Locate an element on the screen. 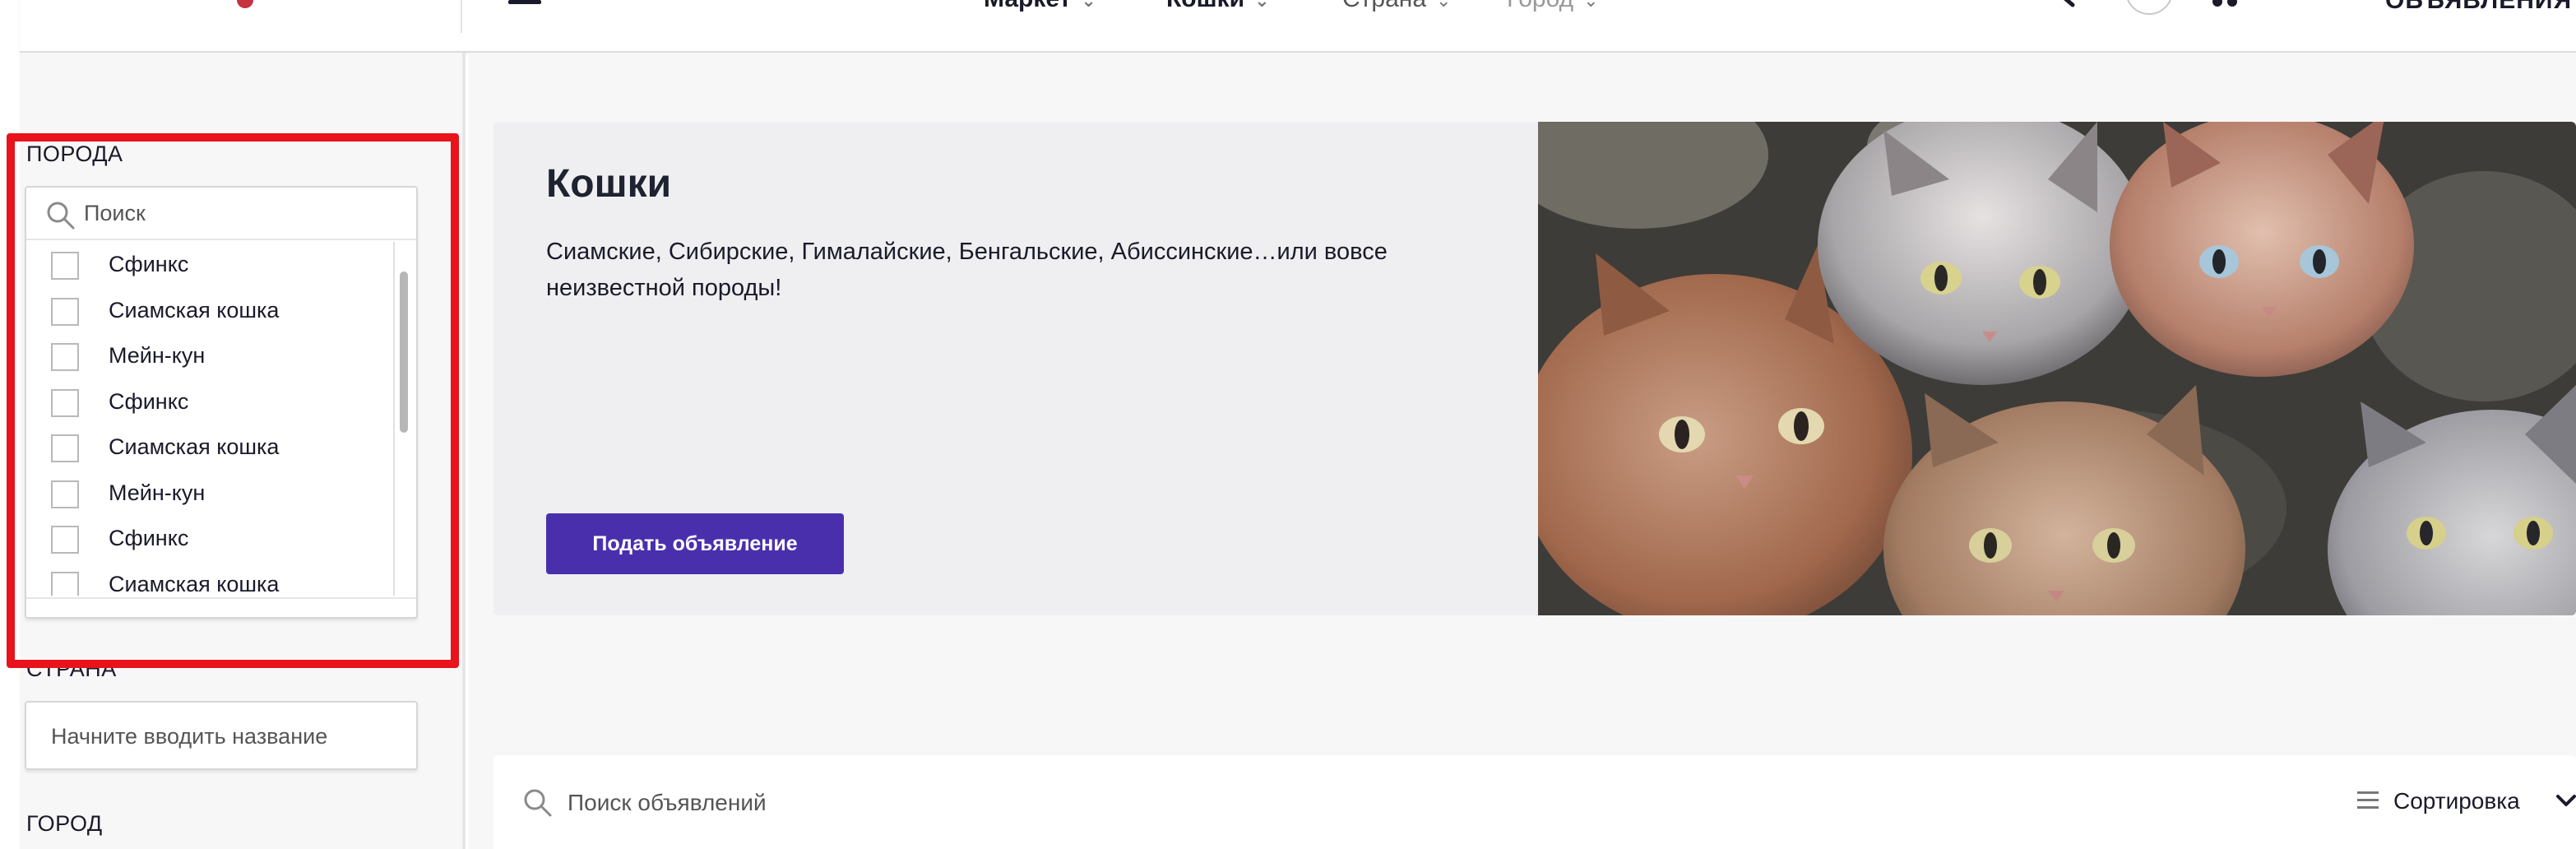 Image resolution: width=2576 pixels, height=849 pixels. post-ad-button: Подать объявление is located at coordinates (695, 543).